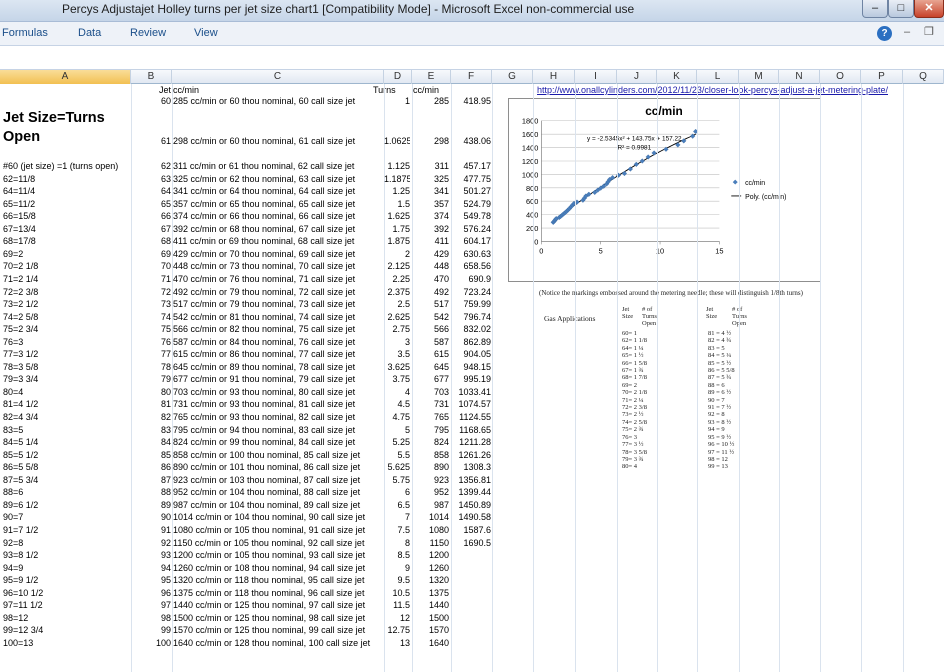  I want to click on cell-d: 9, so click(397, 568).